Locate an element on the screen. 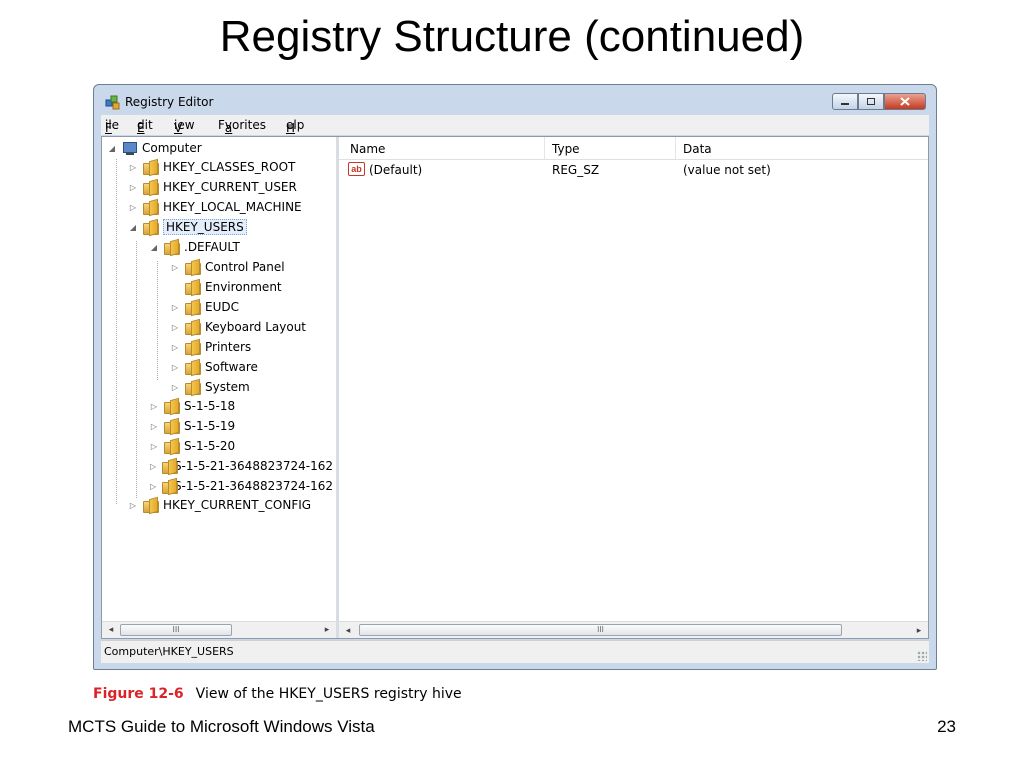 The width and height of the screenshot is (1024, 768). tree-item-label: S-1-5-18 is located at coordinates (210, 406).